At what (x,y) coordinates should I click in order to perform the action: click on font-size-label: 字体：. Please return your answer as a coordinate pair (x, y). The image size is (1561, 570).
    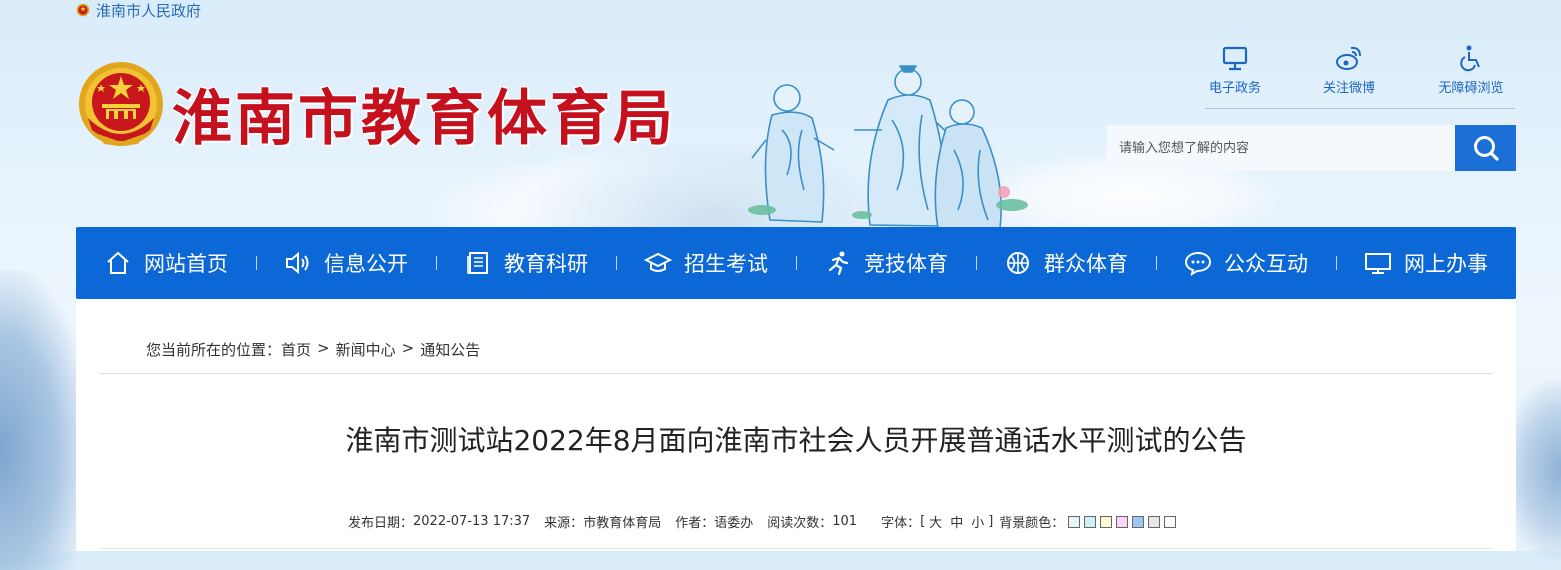
    Looking at the image, I should click on (901, 523).